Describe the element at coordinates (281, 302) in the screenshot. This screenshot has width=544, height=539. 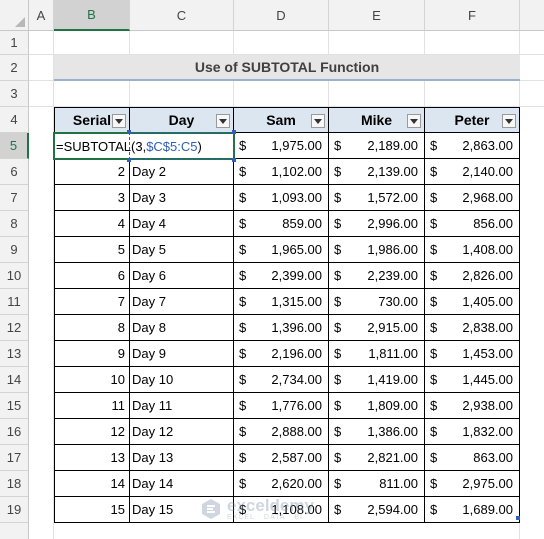
I see `table-cell-sam: $1,315.00` at that location.